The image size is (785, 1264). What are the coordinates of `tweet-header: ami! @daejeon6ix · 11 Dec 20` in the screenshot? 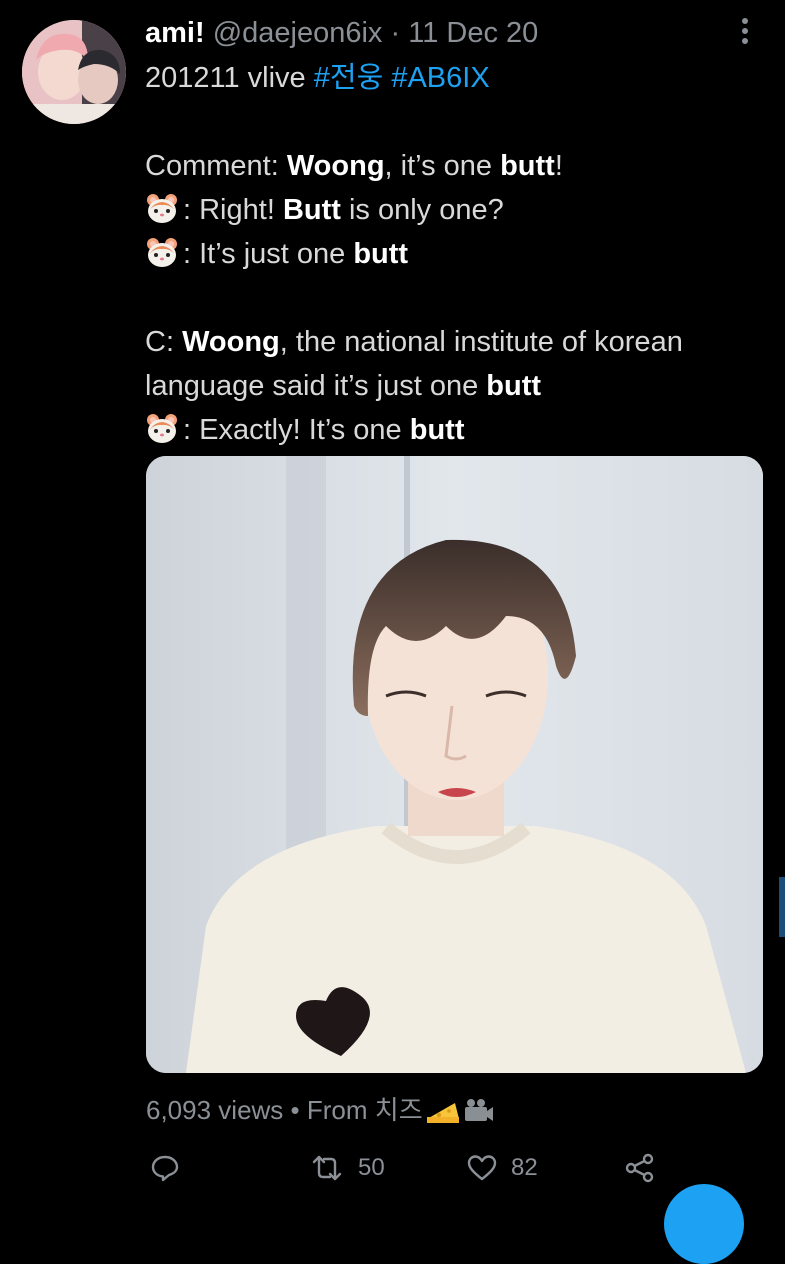 It's located at (341, 33).